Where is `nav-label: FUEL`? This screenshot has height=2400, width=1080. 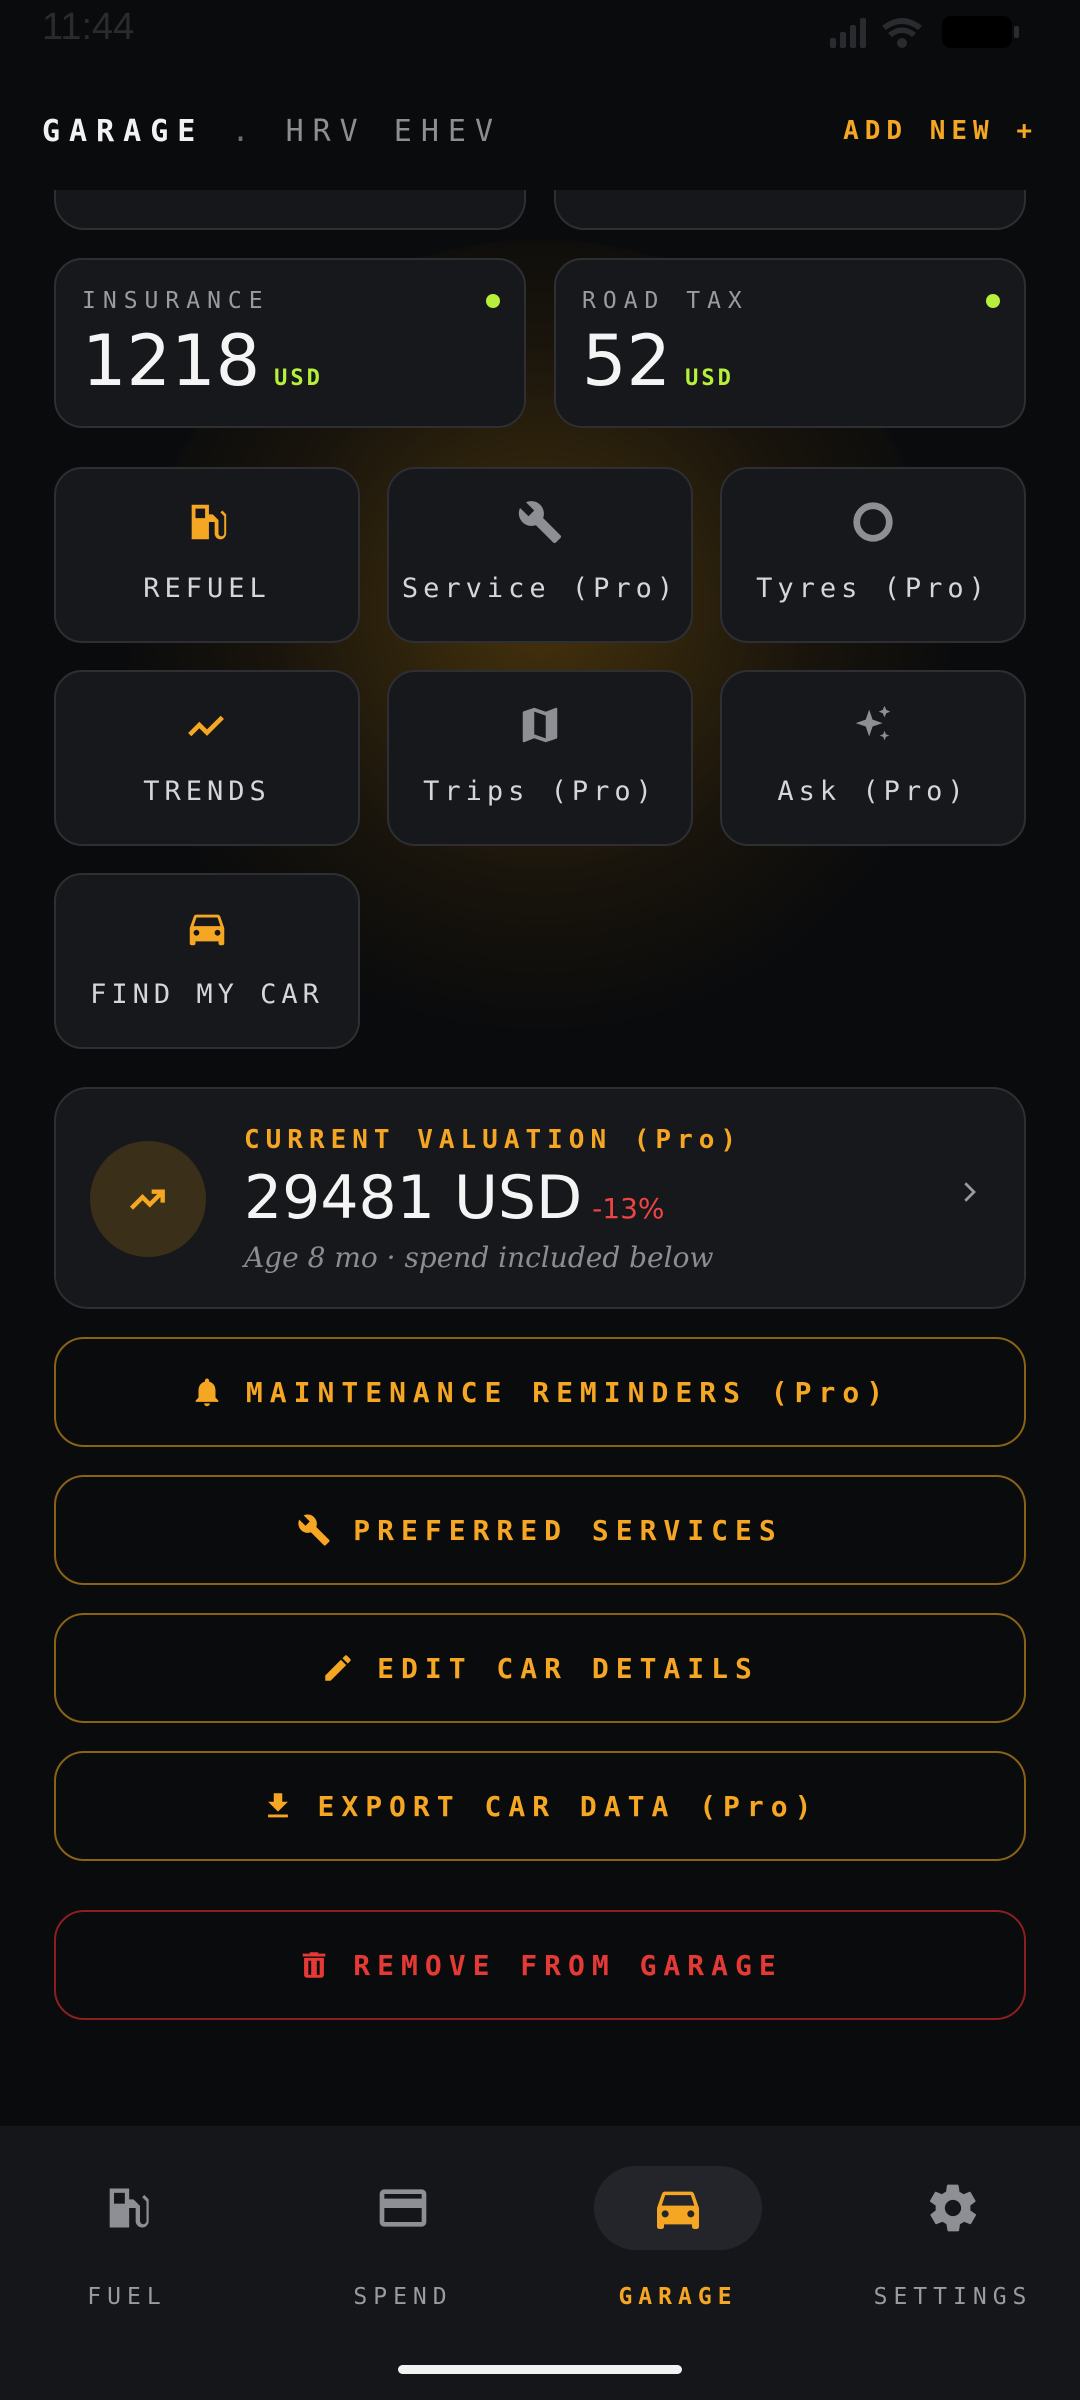
nav-label: FUEL is located at coordinates (127, 2297).